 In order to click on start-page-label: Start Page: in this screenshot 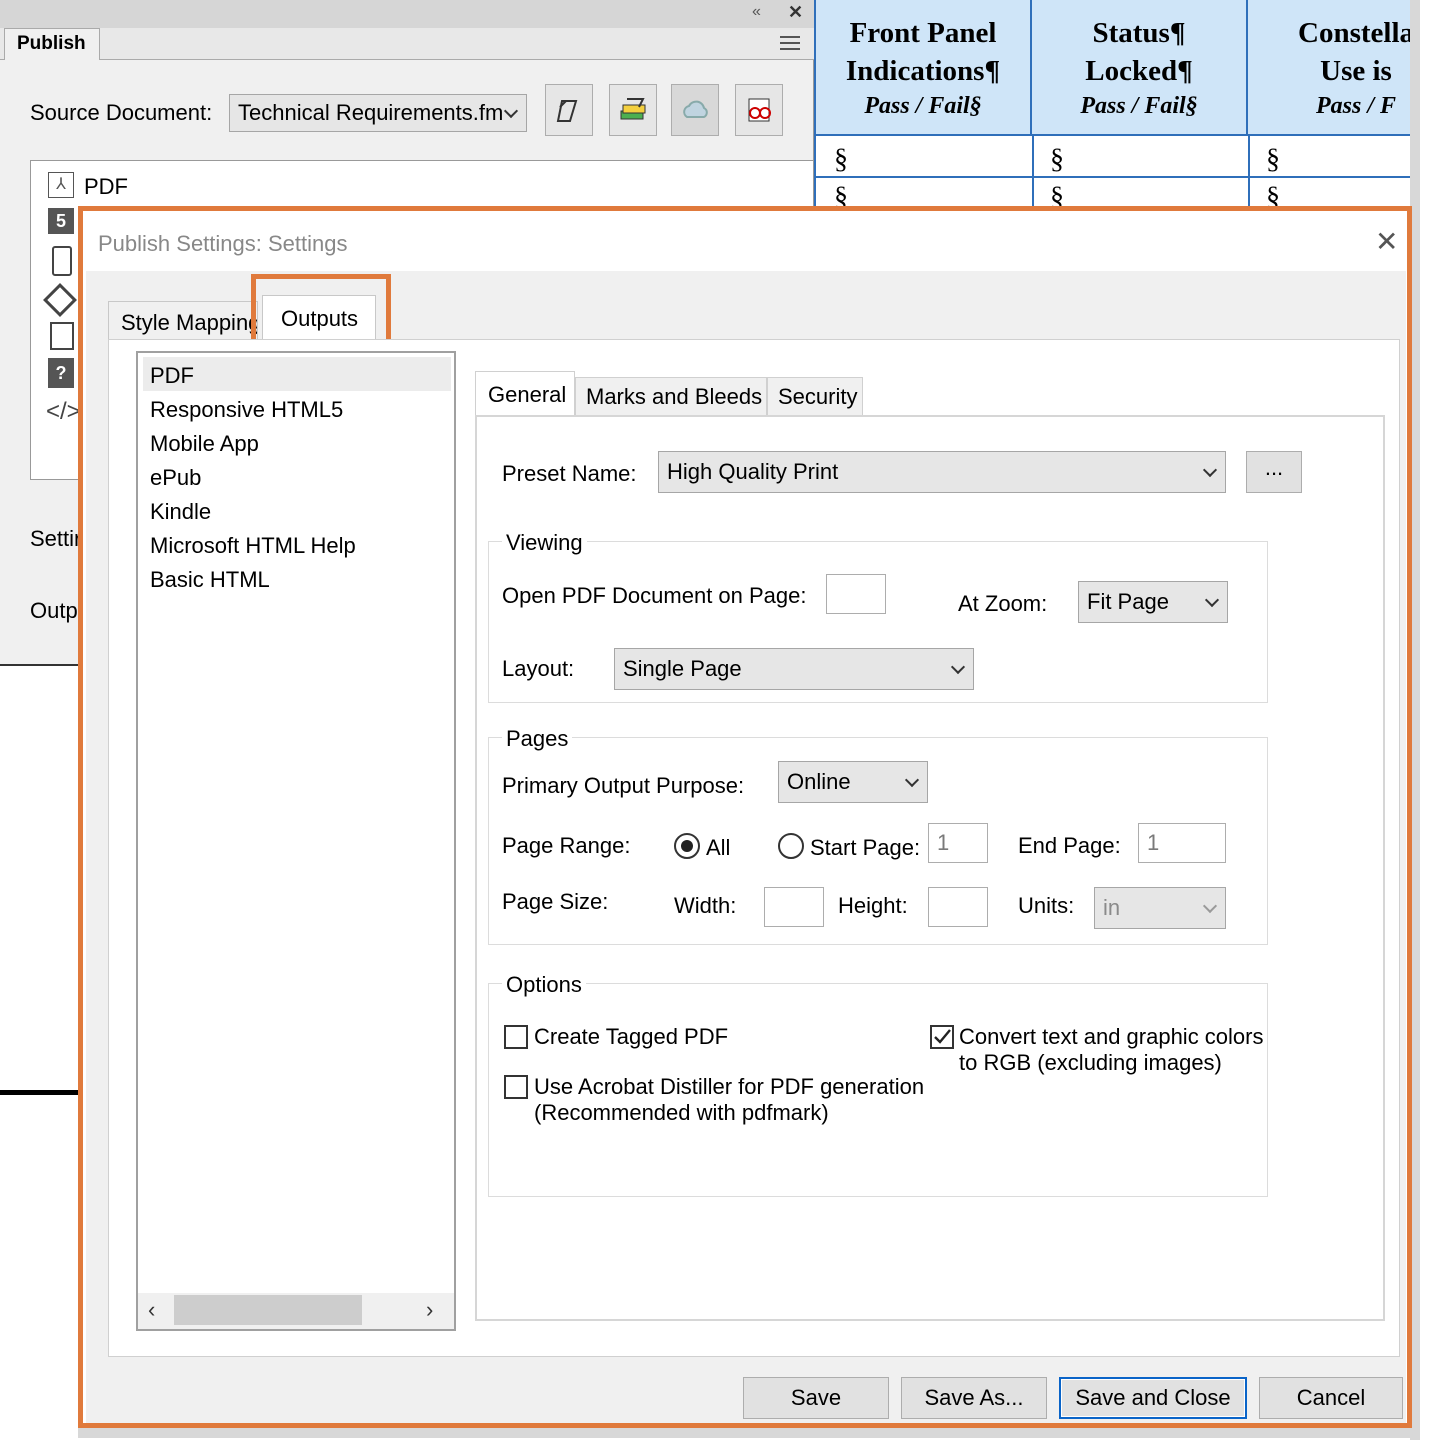, I will do `click(865, 848)`.